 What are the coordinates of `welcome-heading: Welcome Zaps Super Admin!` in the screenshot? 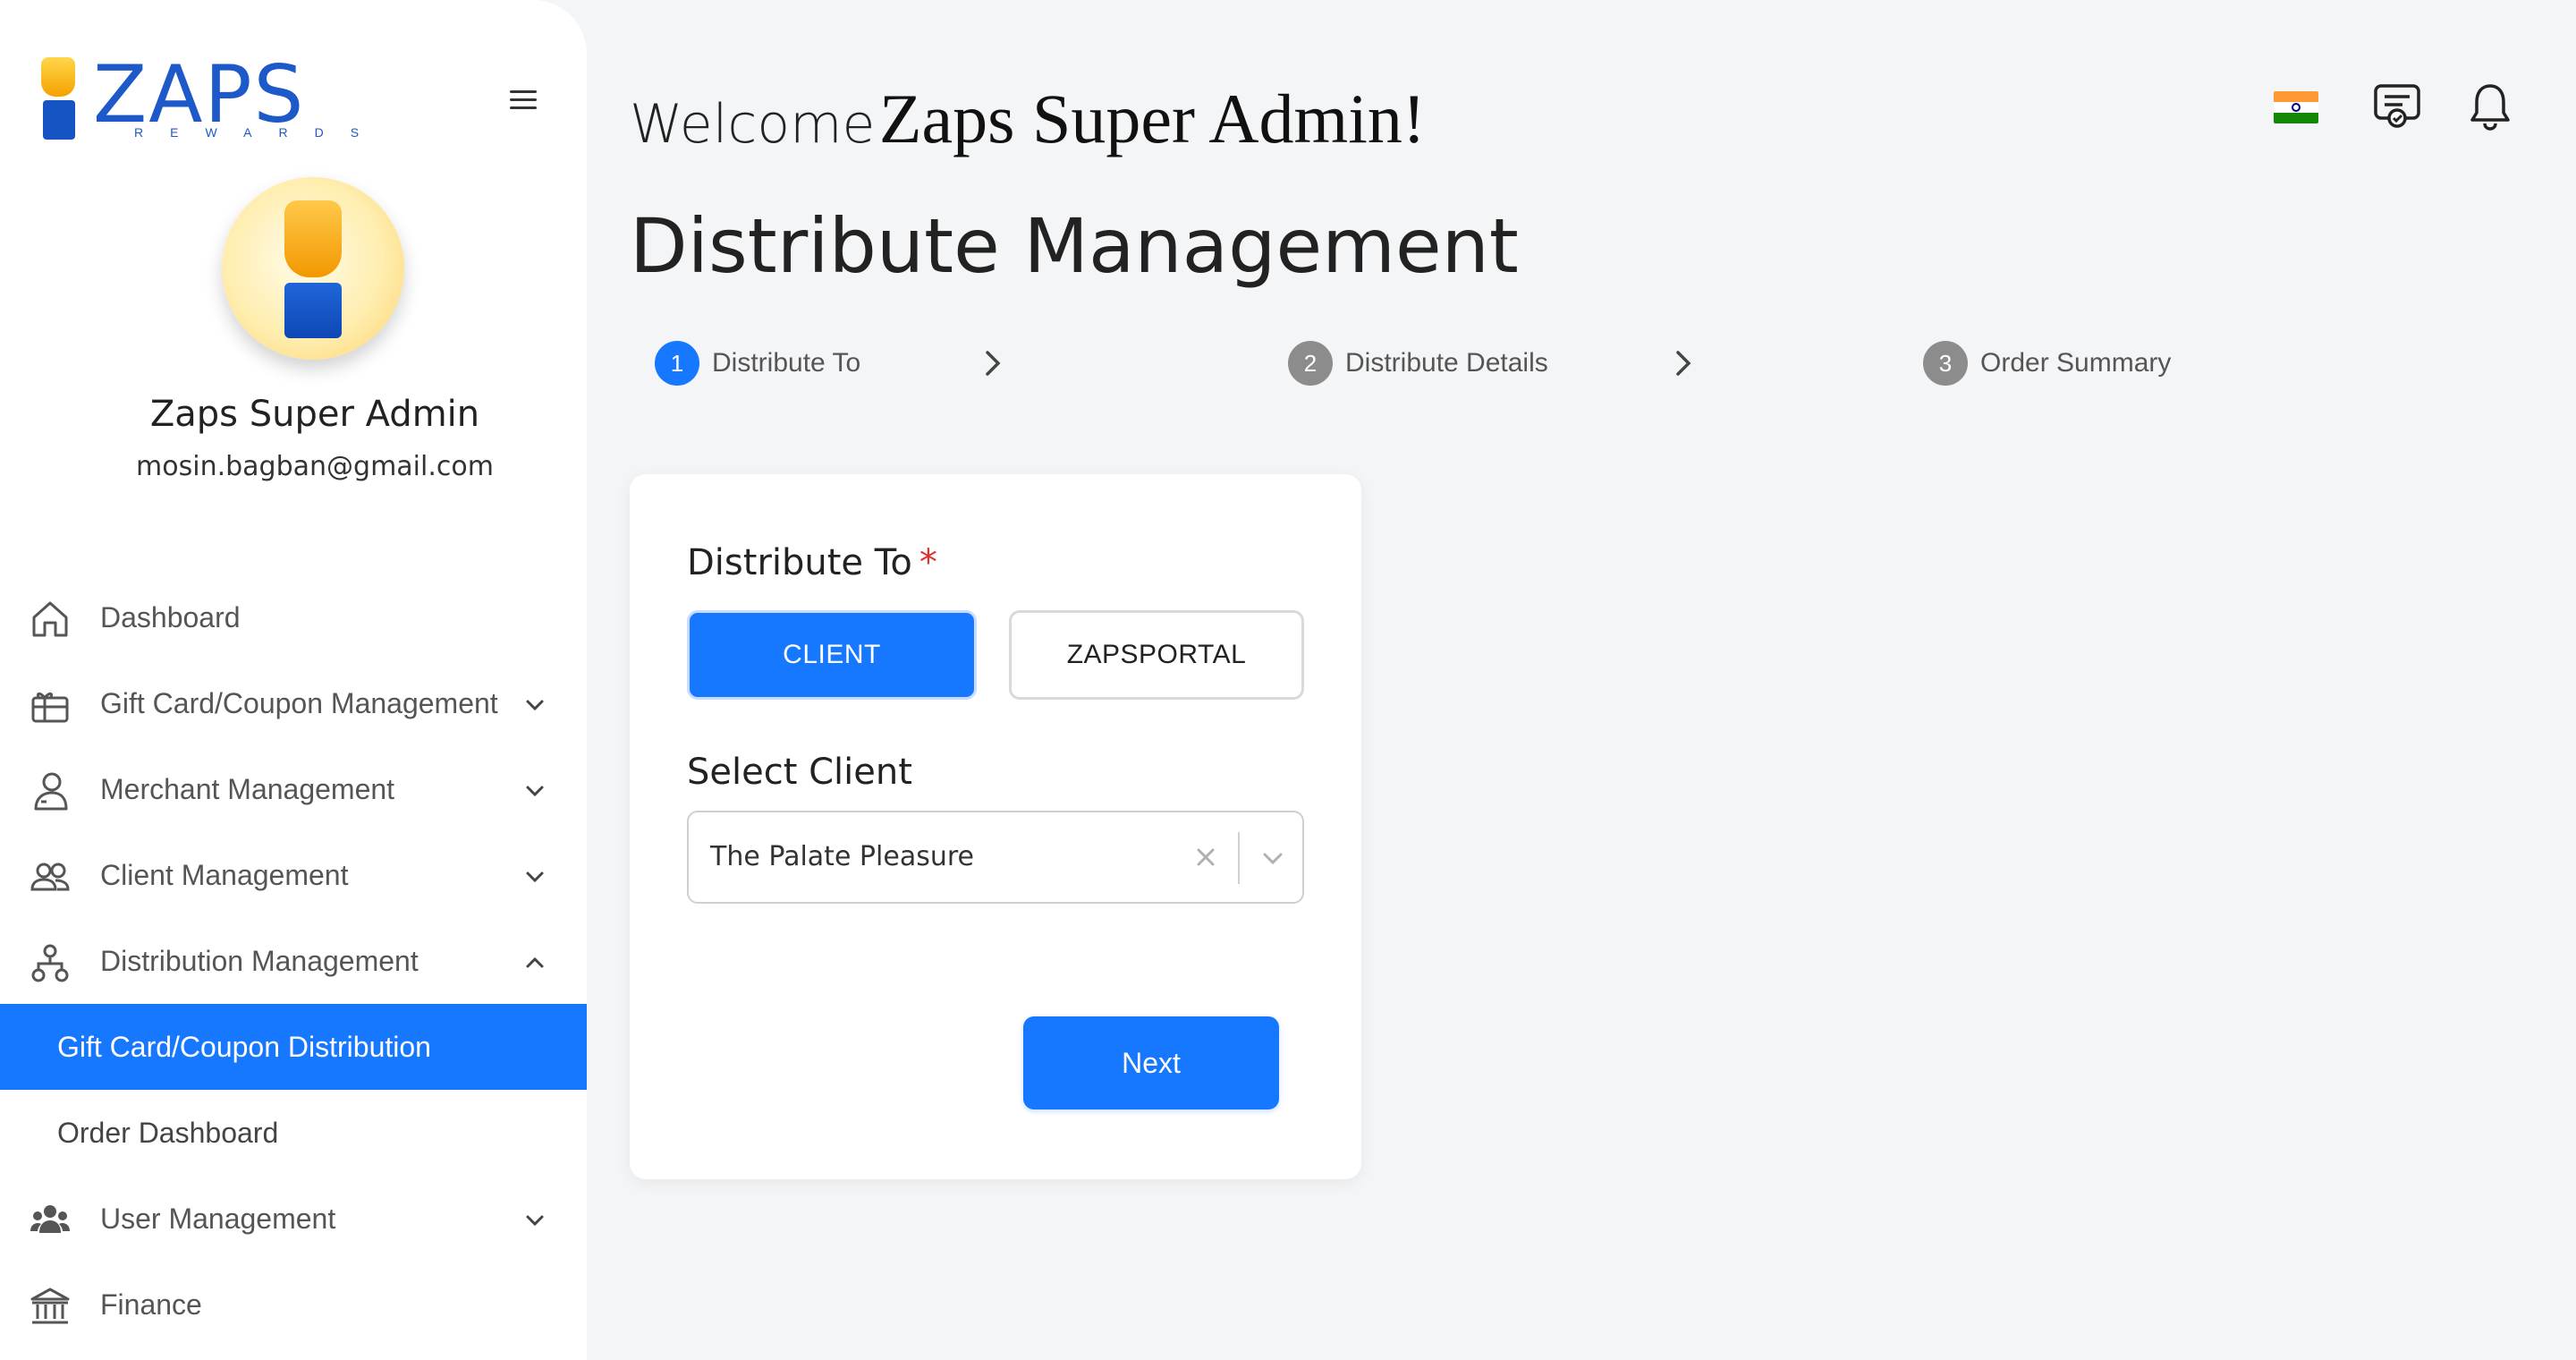 It's located at (1028, 119).